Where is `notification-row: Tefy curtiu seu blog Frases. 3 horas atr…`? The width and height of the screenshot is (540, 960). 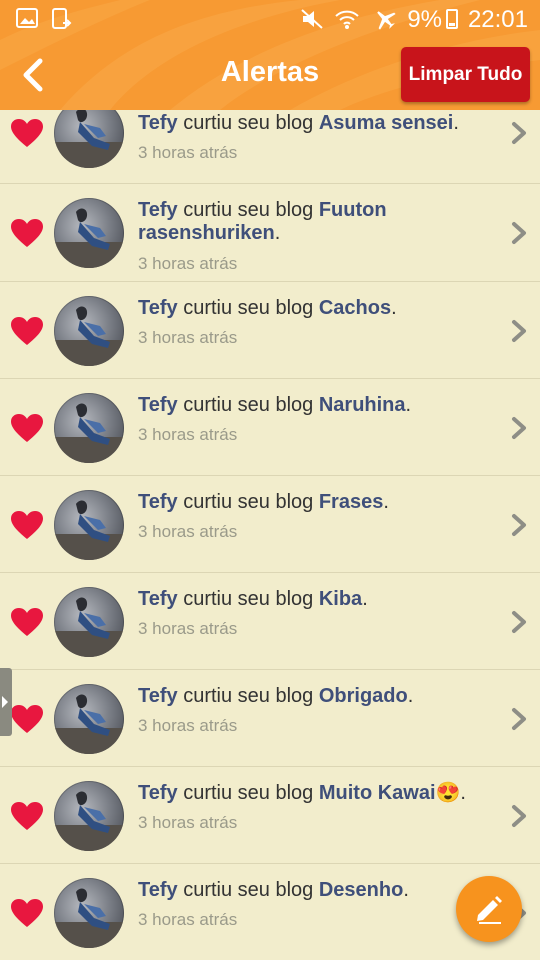
notification-row: Tefy curtiu seu blog Frases. 3 horas atr… is located at coordinates (270, 524).